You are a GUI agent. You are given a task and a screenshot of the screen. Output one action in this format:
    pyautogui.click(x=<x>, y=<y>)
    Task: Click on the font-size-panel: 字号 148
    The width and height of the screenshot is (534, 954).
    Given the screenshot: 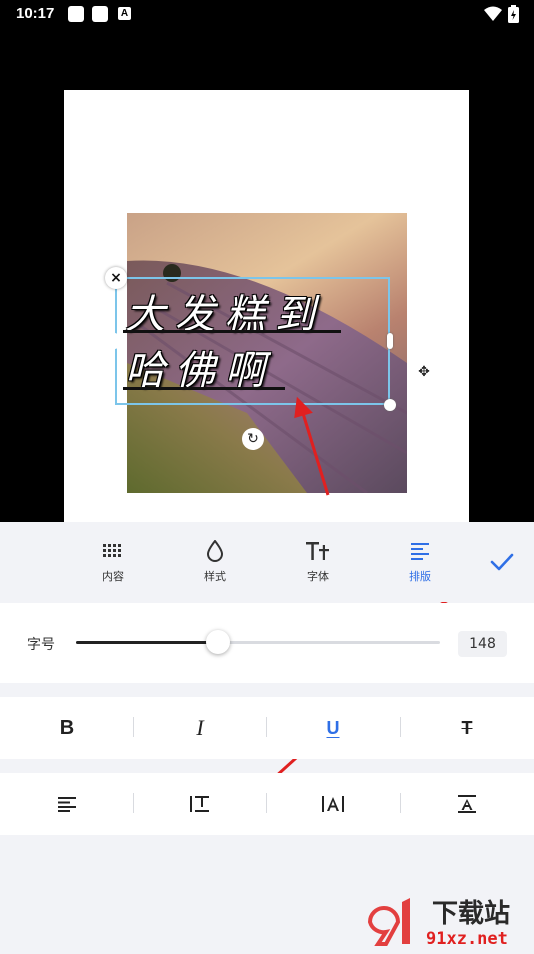 What is the action you would take?
    pyautogui.click(x=267, y=643)
    